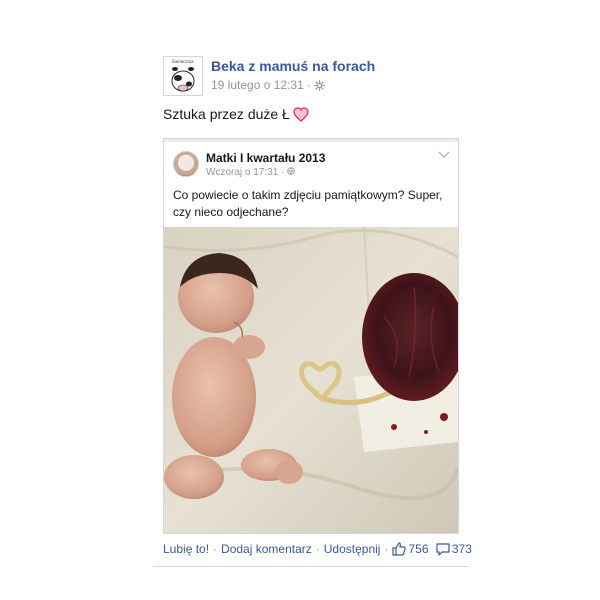 This screenshot has width=600, height=600. Describe the element at coordinates (266, 549) in the screenshot. I see `comment-link: Dodaj komentarz` at that location.